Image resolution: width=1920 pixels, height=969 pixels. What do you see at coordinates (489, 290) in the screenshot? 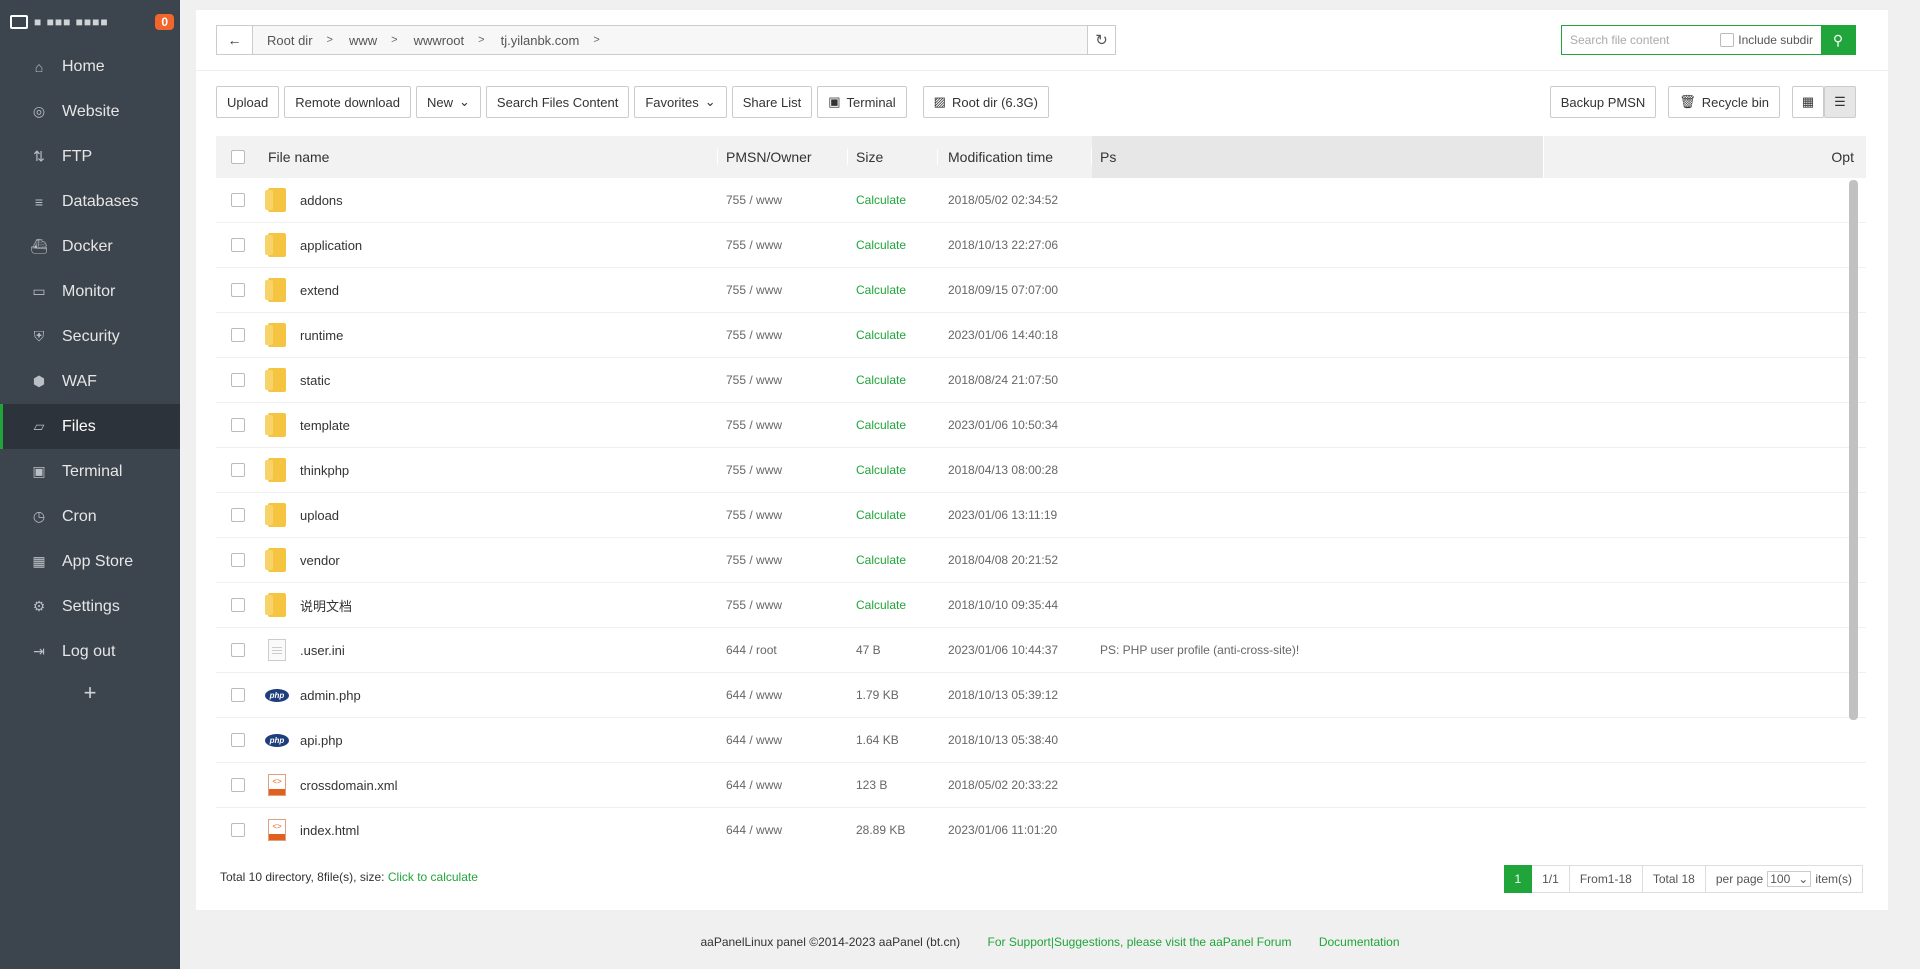
I see `file-name-cell: extend` at bounding box center [489, 290].